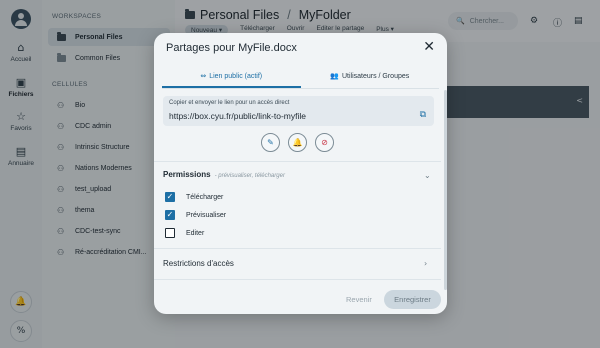 The width and height of the screenshot is (600, 348). What do you see at coordinates (170, 197) in the screenshot?
I see `checkbox-download: ✓` at bounding box center [170, 197].